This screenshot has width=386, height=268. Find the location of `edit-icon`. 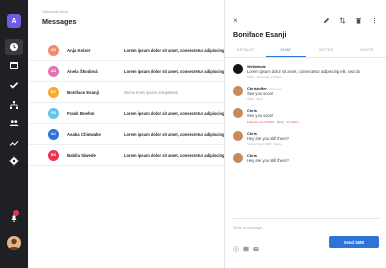

edit-icon is located at coordinates (326, 20).